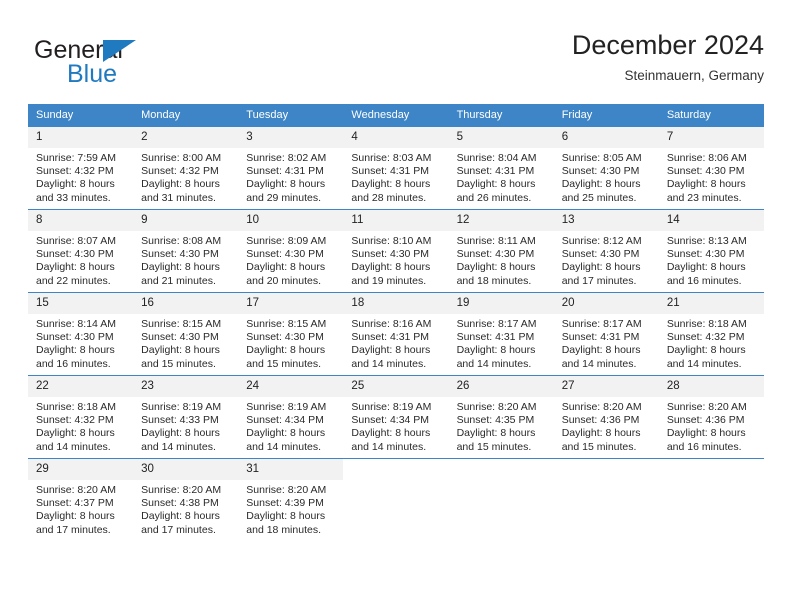  I want to click on sunset-time: Sunset: 4:31 PM, so click(495, 171).